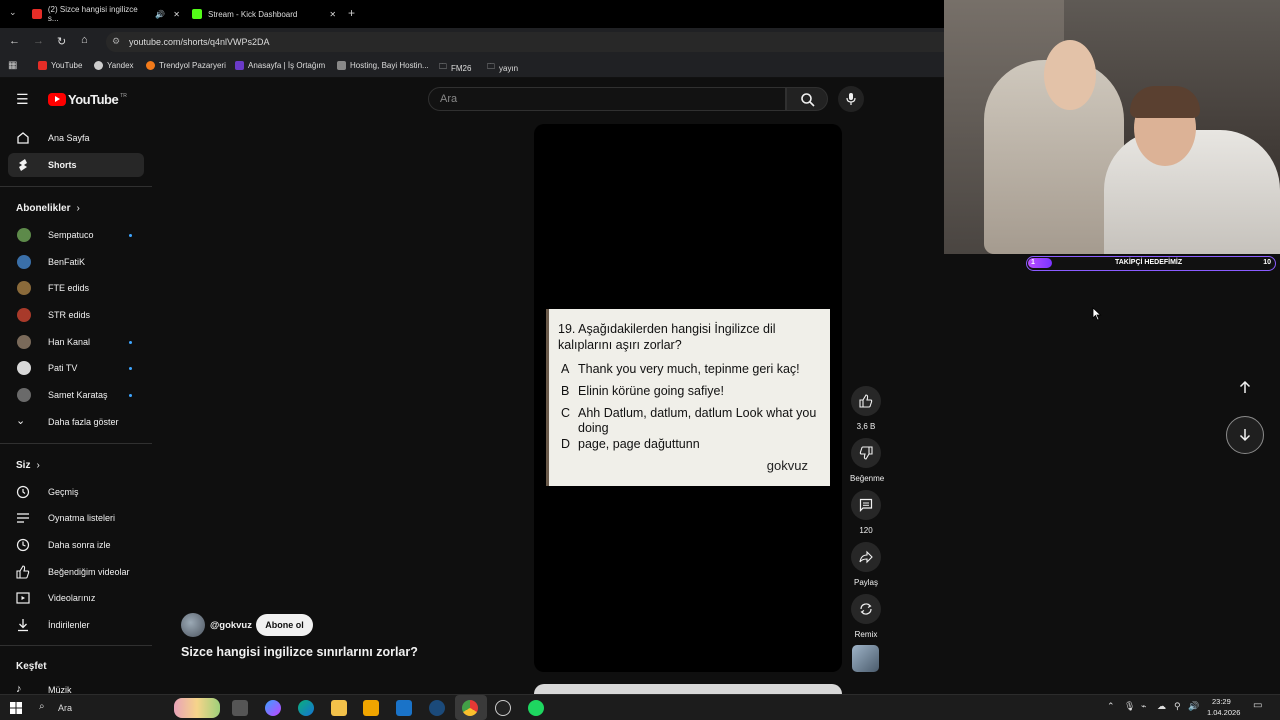 The width and height of the screenshot is (1280, 720). Describe the element at coordinates (866, 453) in the screenshot. I see `dislike-button` at that location.